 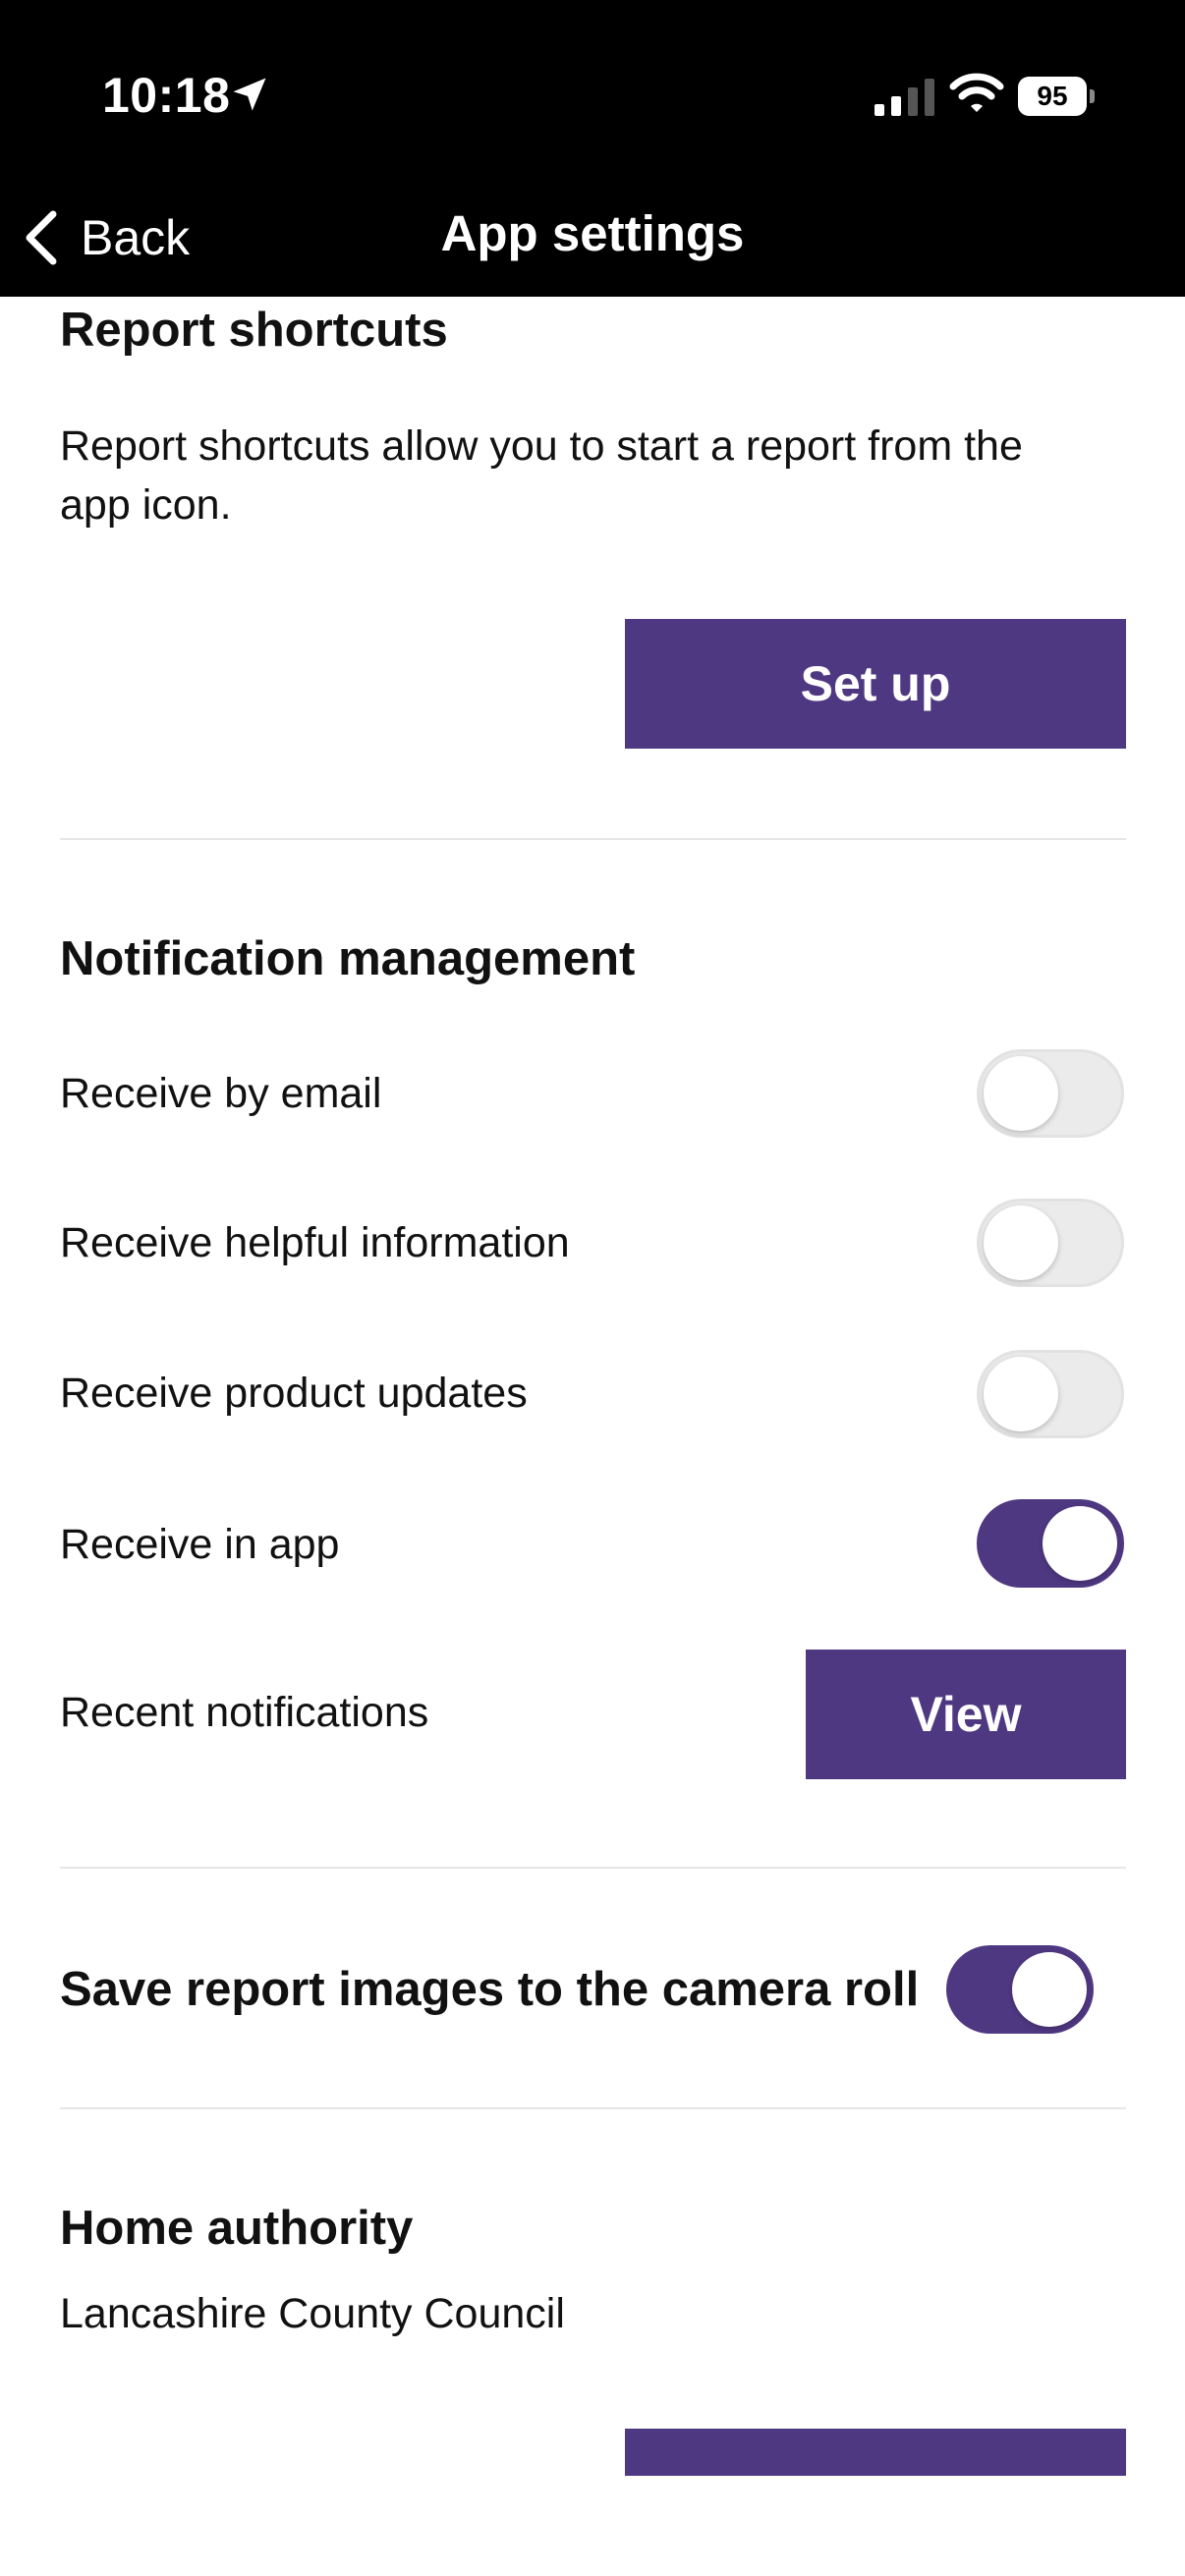 What do you see at coordinates (254, 330) in the screenshot?
I see `report-shortcuts-heading: Report shortcuts` at bounding box center [254, 330].